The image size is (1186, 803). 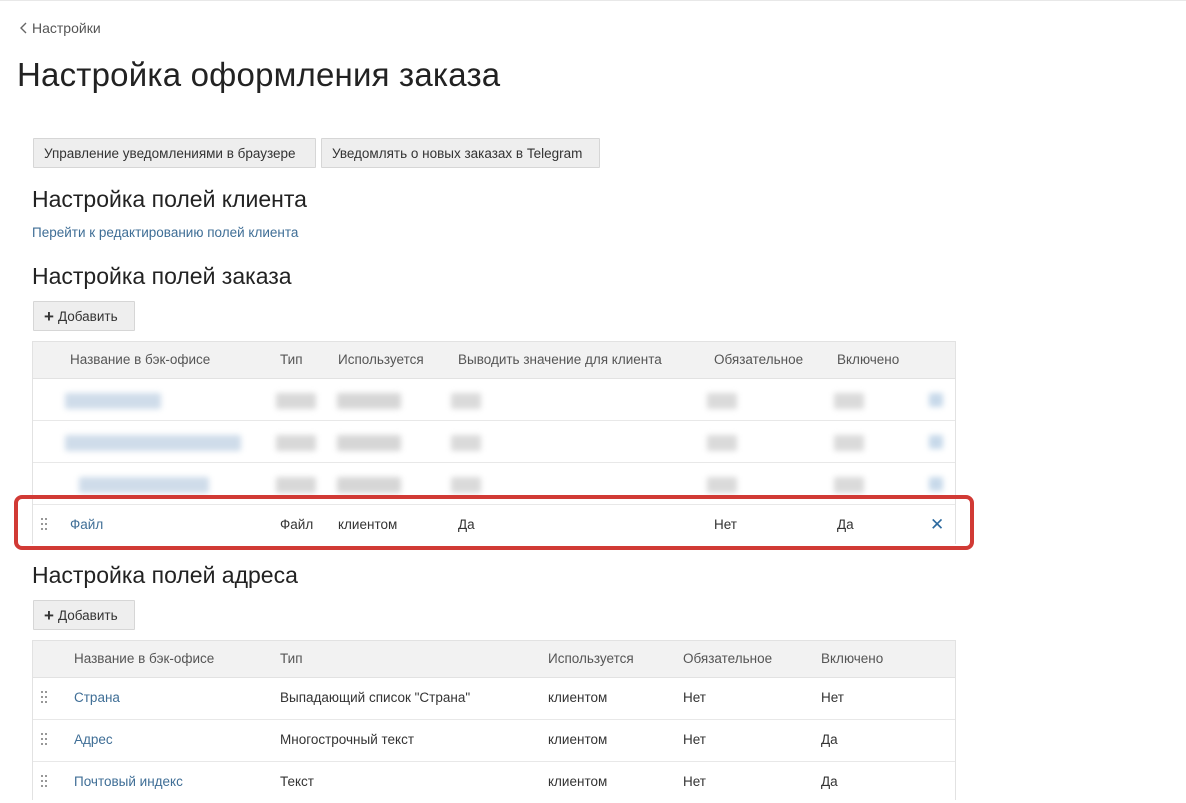 What do you see at coordinates (170, 153) in the screenshot?
I see `browser-notifications-label: Управление уведомлениями в браузере` at bounding box center [170, 153].